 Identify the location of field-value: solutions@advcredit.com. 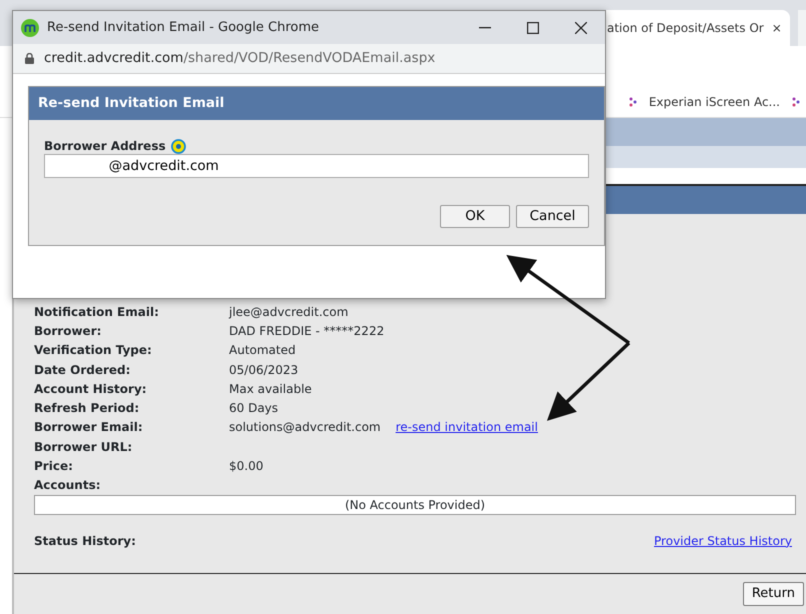
(305, 427).